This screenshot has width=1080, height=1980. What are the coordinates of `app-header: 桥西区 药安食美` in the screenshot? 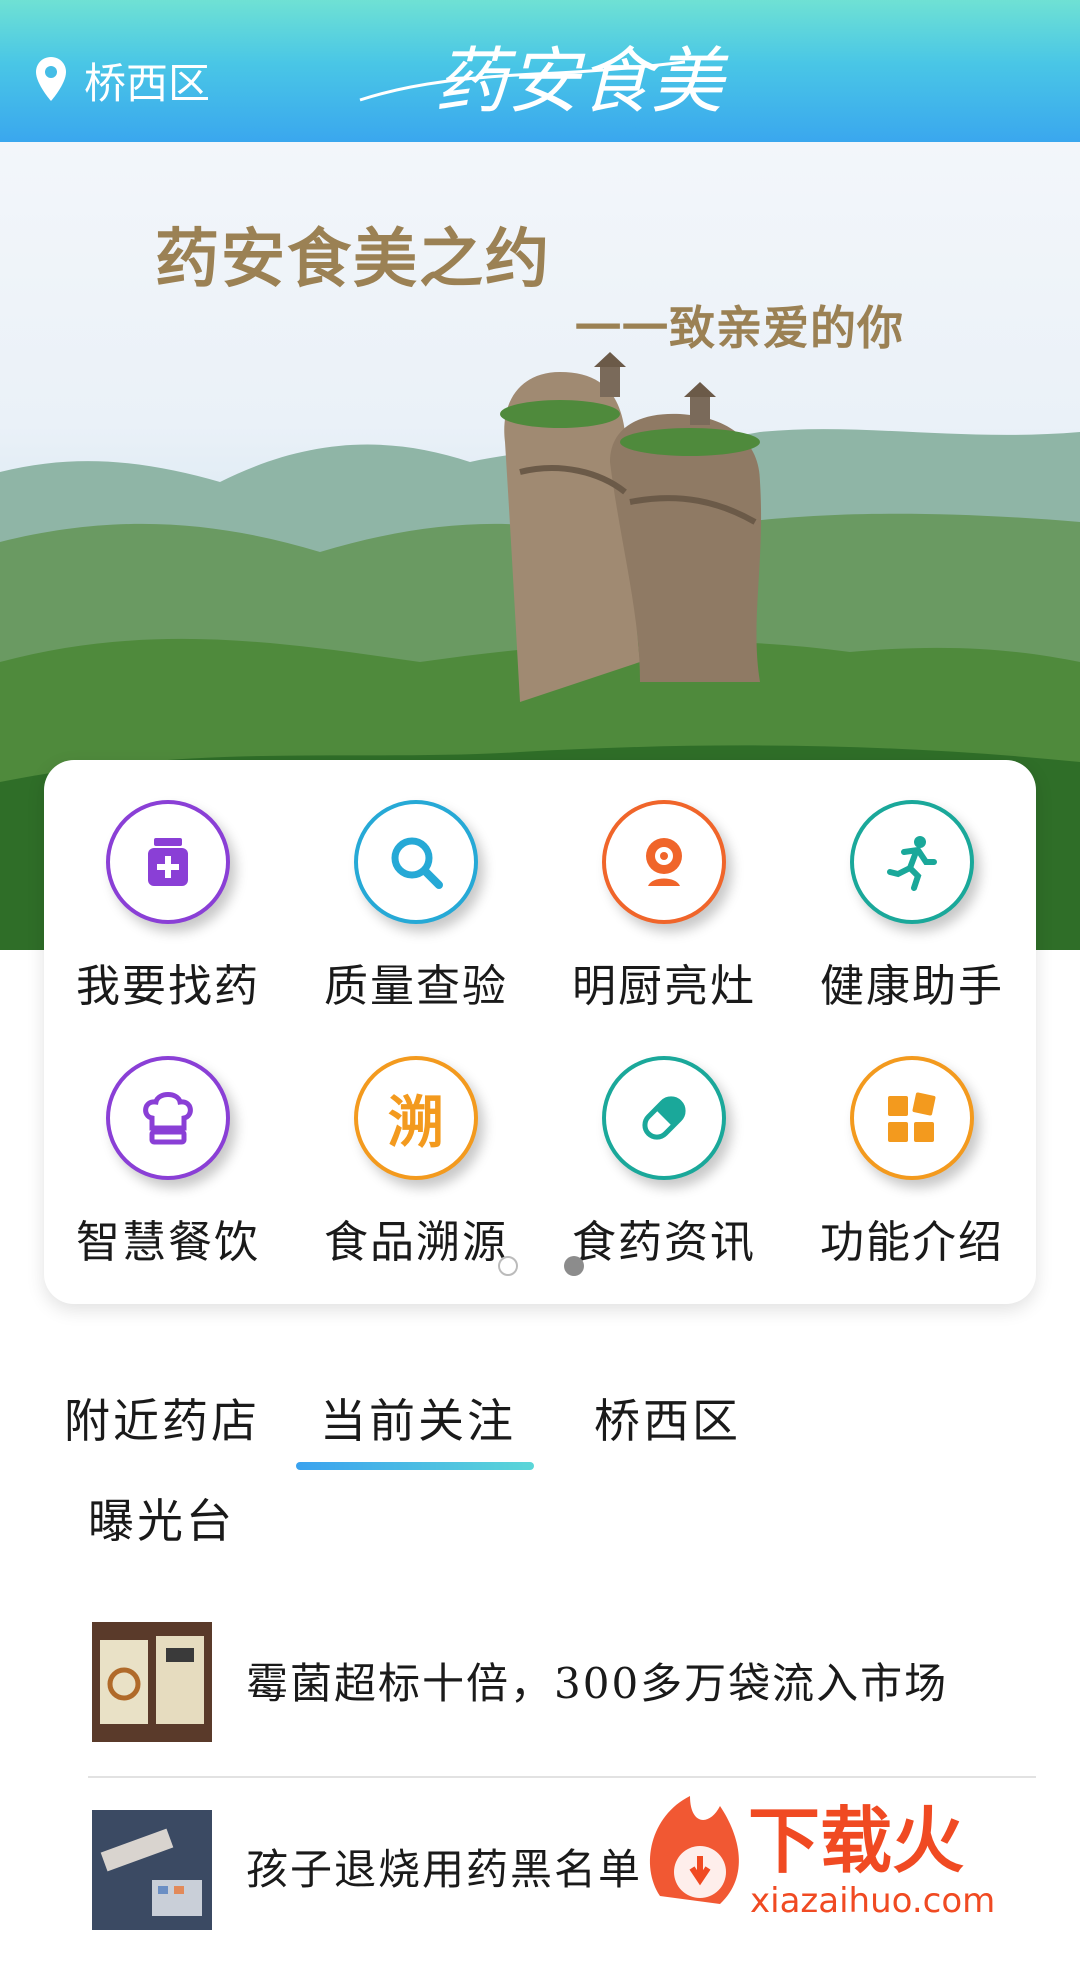 It's located at (540, 71).